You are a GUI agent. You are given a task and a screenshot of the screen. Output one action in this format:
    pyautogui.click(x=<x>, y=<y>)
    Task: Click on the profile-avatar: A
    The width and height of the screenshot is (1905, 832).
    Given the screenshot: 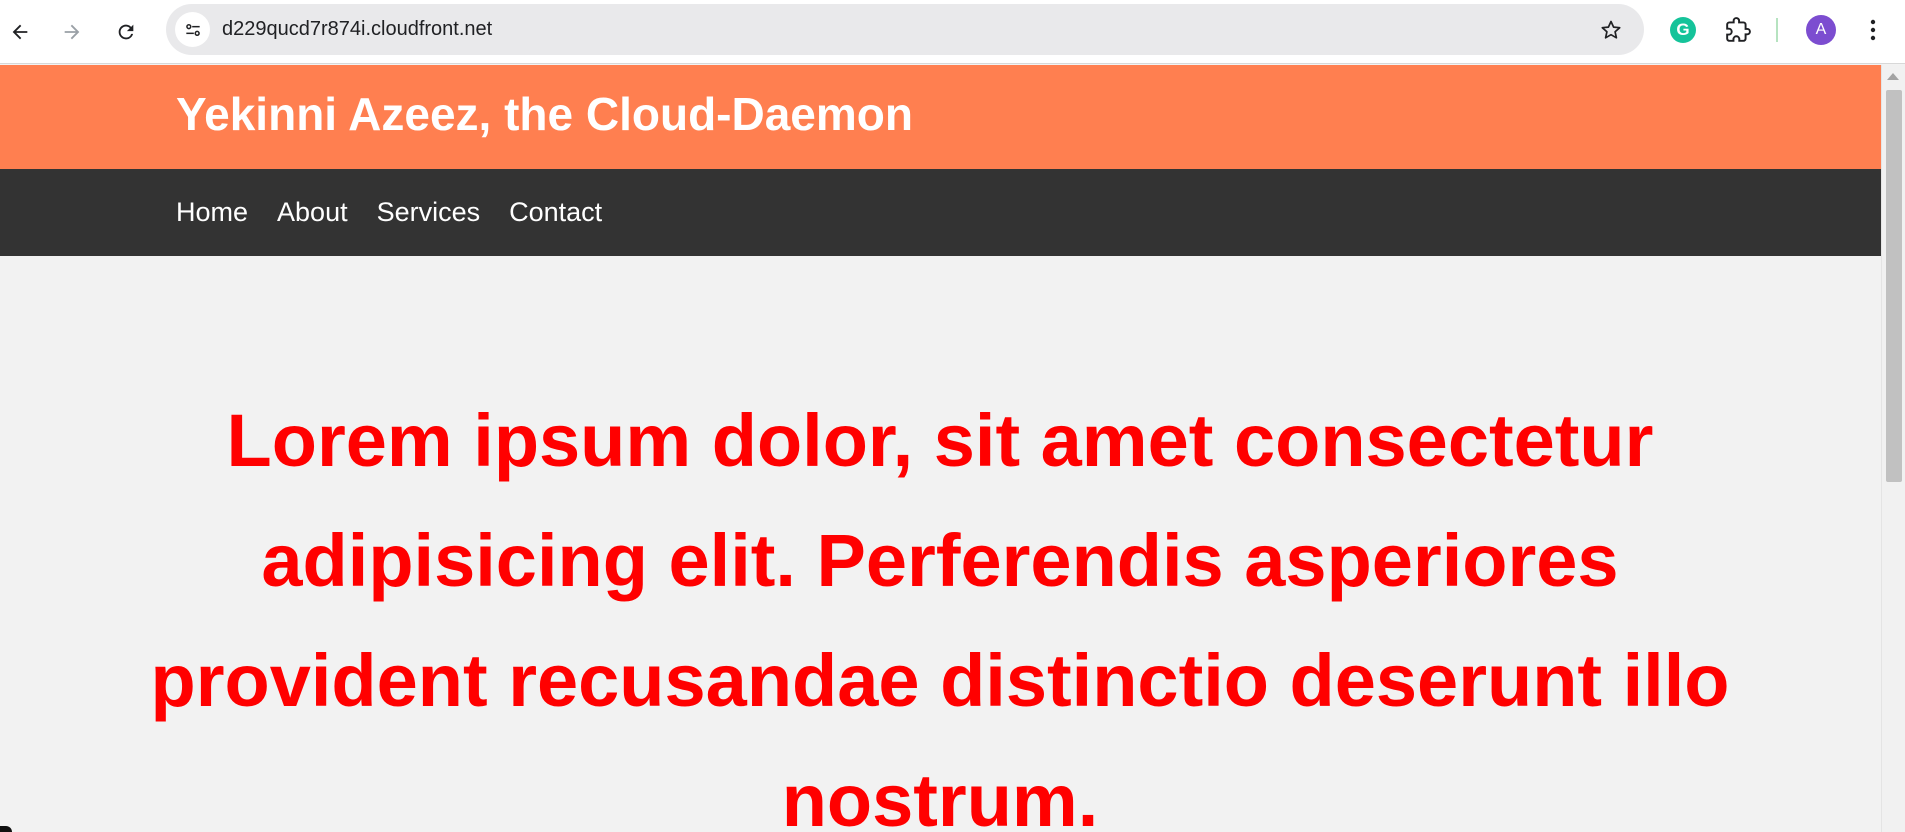 What is the action you would take?
    pyautogui.click(x=1821, y=30)
    